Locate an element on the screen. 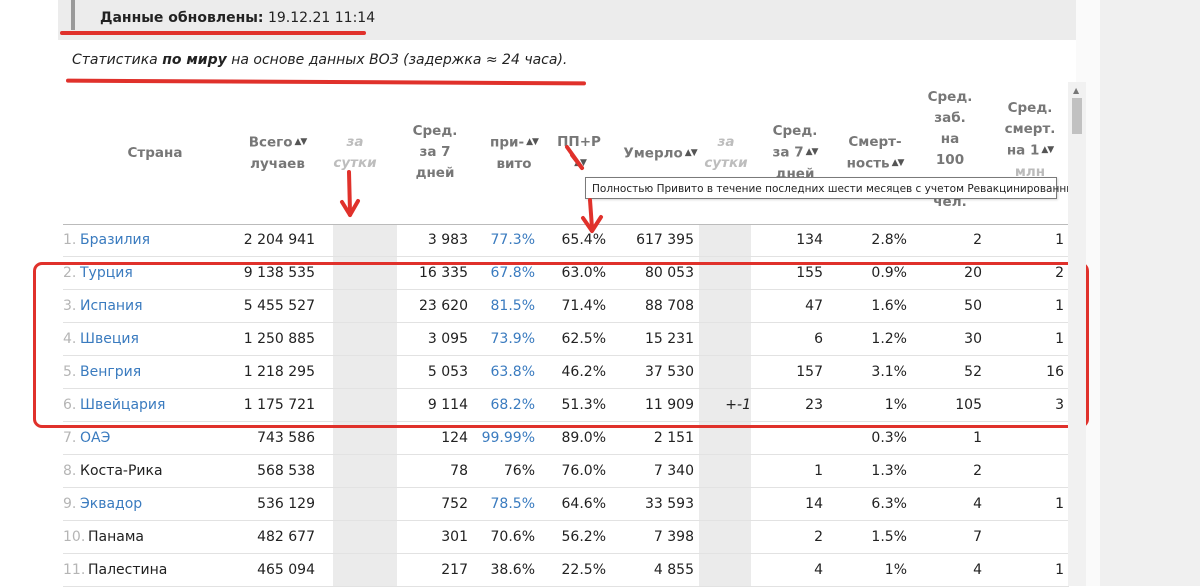 This screenshot has width=1200, height=587. scroll-up-icon: ▲ is located at coordinates (1076, 90).